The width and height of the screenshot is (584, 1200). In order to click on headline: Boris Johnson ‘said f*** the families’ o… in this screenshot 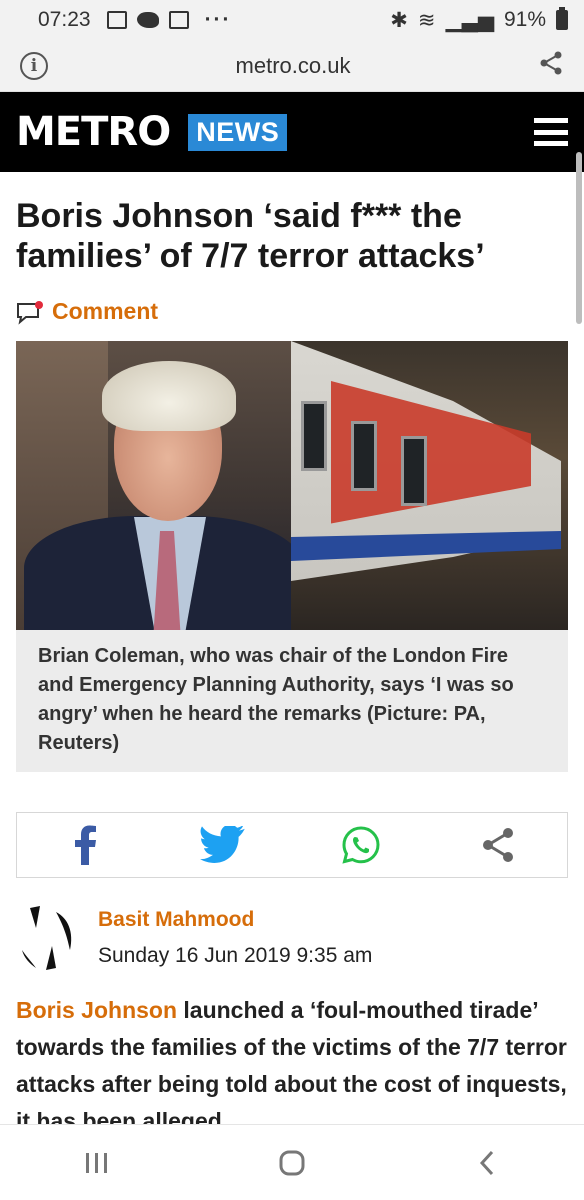, I will do `click(250, 236)`.